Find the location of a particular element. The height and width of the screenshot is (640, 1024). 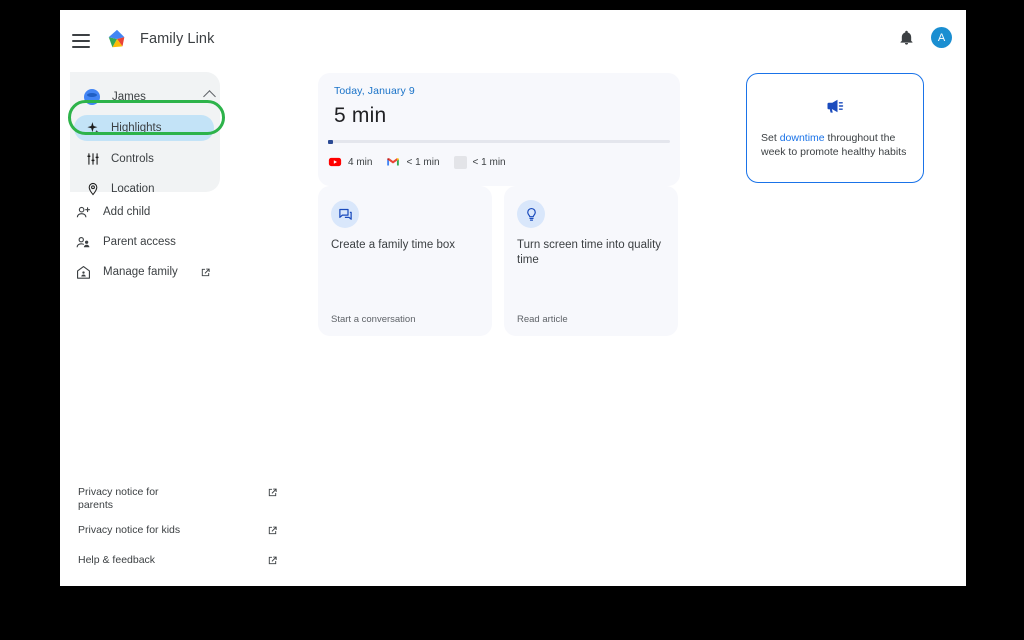

child-section-panel: James Highlights Controls Location is located at coordinates (146, 134).